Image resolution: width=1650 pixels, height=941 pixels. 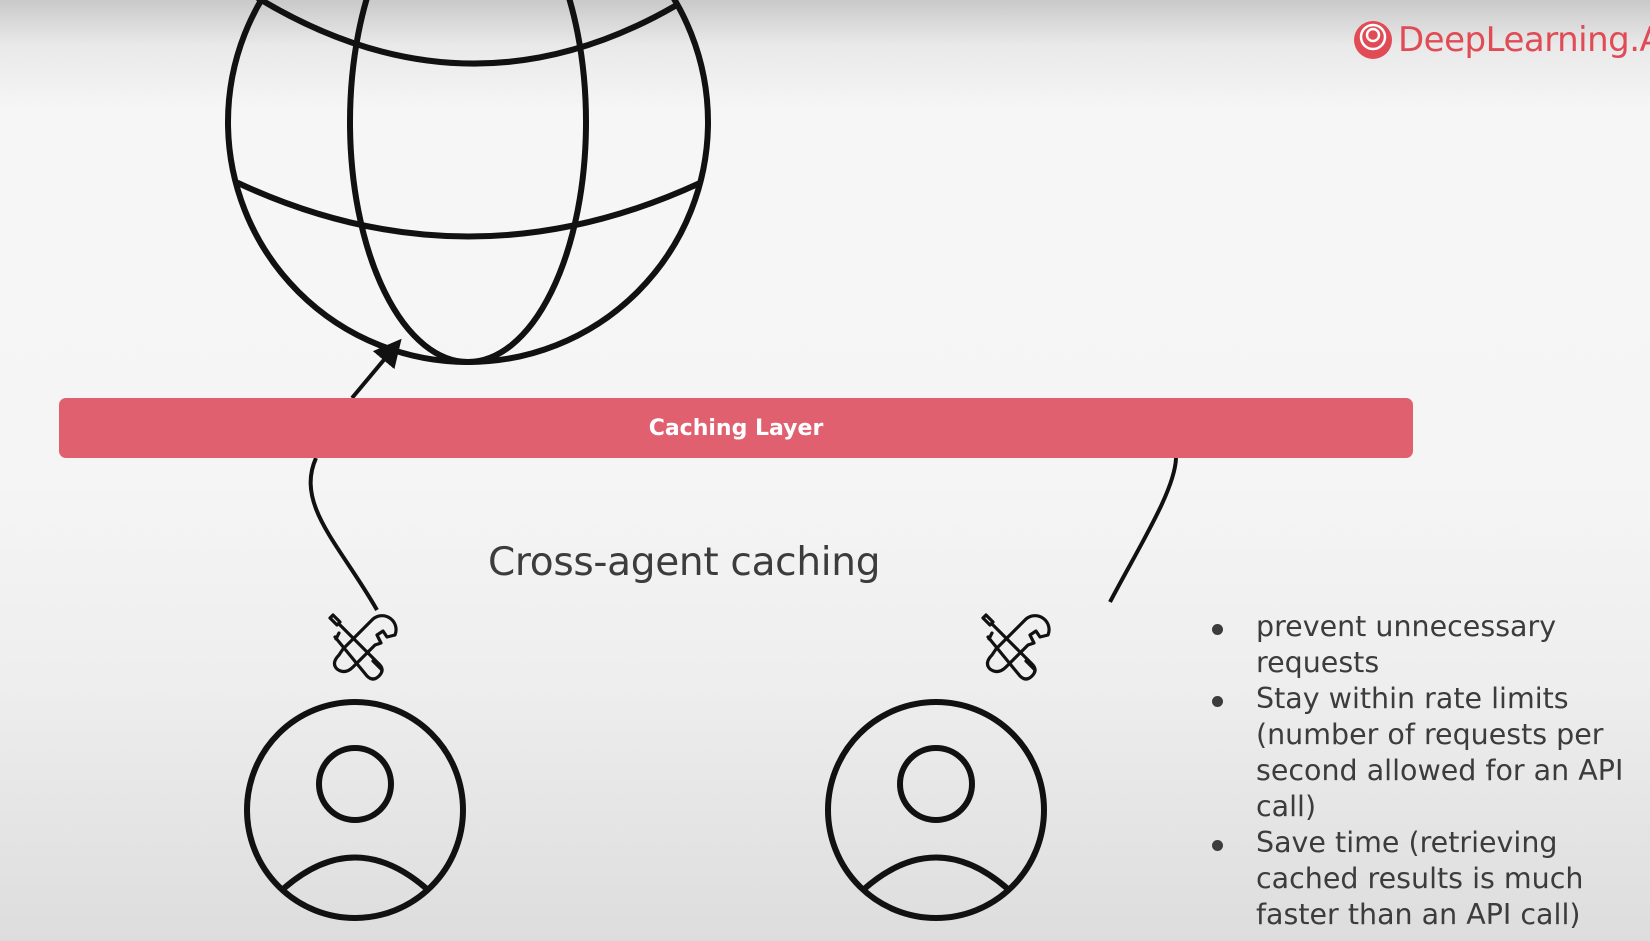 What do you see at coordinates (1373, 40) in the screenshot?
I see `deeplearning-logo-icon` at bounding box center [1373, 40].